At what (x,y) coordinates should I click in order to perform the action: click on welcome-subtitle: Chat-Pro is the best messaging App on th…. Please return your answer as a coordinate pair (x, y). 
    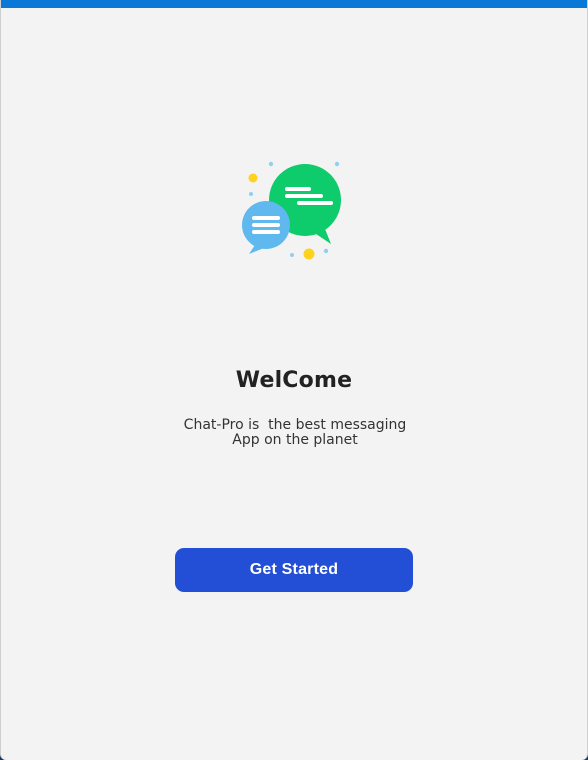
    Looking at the image, I should click on (294, 432).